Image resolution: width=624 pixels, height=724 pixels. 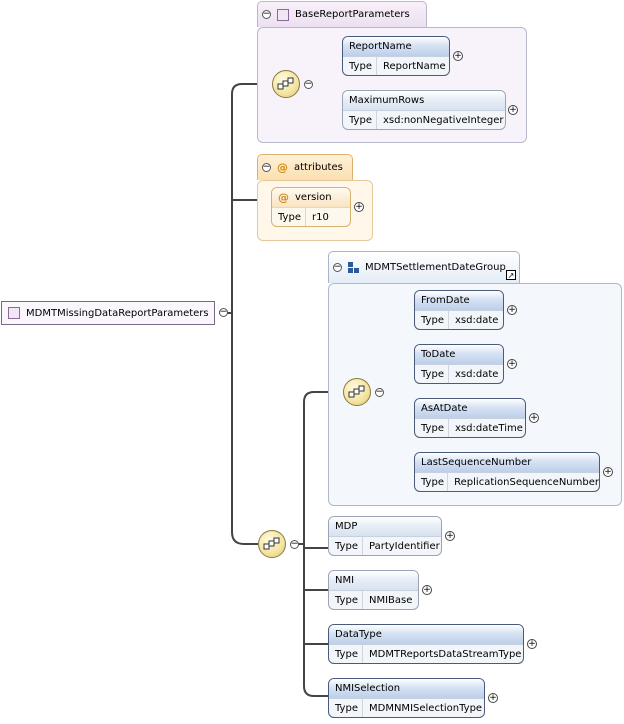 I want to click on base-group-label: BaseReportParameters, so click(x=352, y=14).